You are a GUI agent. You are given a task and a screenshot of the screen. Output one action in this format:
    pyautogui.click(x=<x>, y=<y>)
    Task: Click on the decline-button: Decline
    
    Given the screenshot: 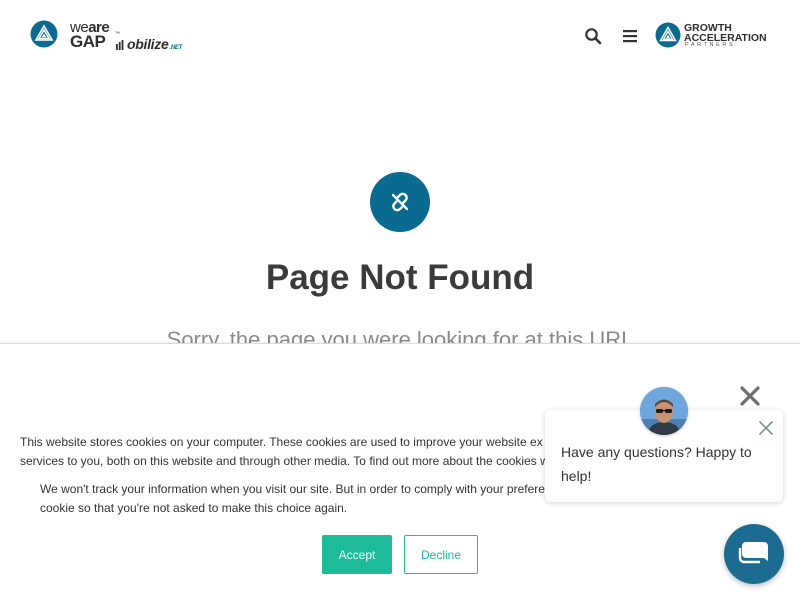 What is the action you would take?
    pyautogui.click(x=441, y=554)
    